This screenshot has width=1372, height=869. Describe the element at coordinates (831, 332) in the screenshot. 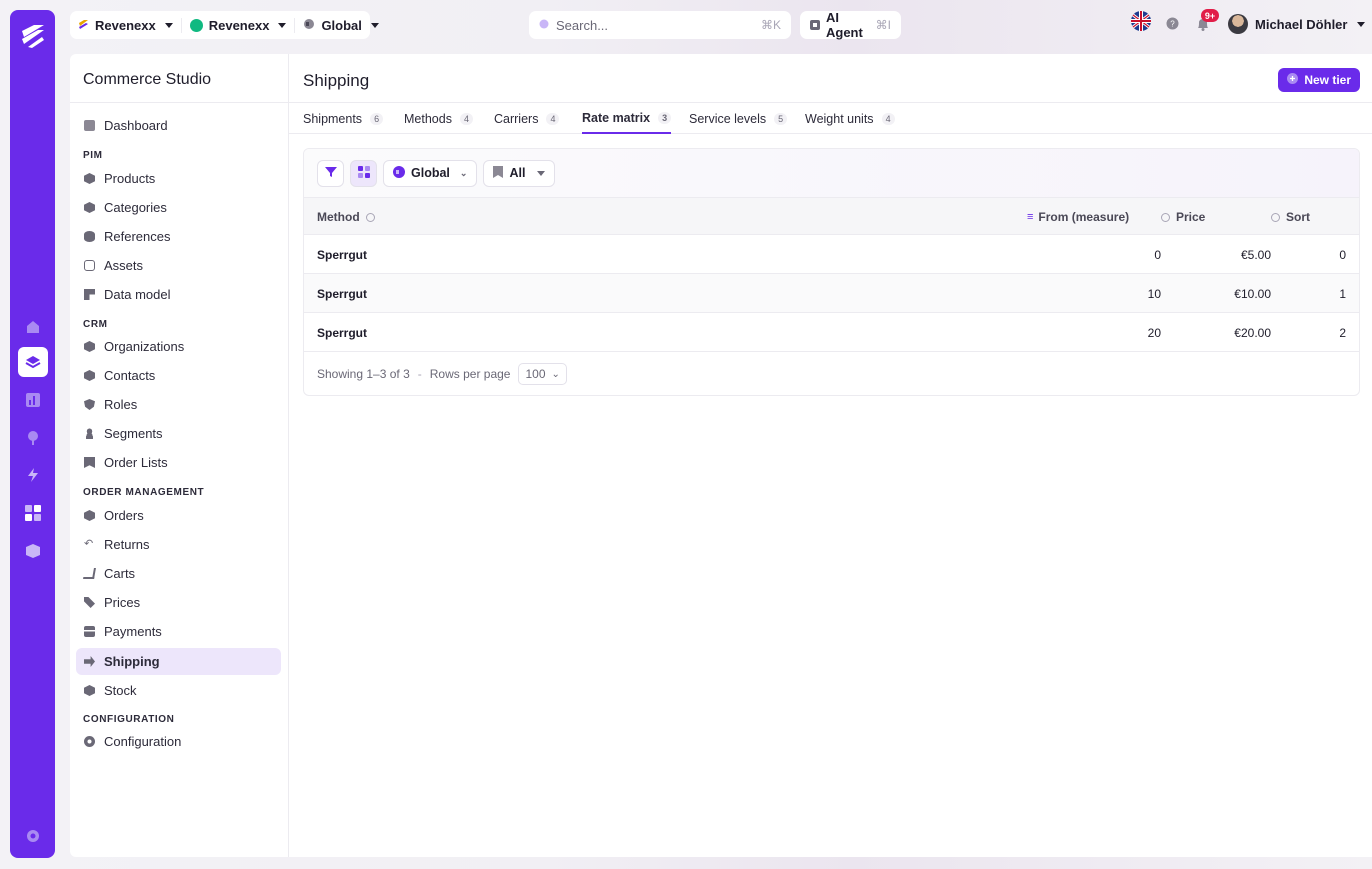

I see `table-row: Sperrgut 20 €20.00 2` at that location.